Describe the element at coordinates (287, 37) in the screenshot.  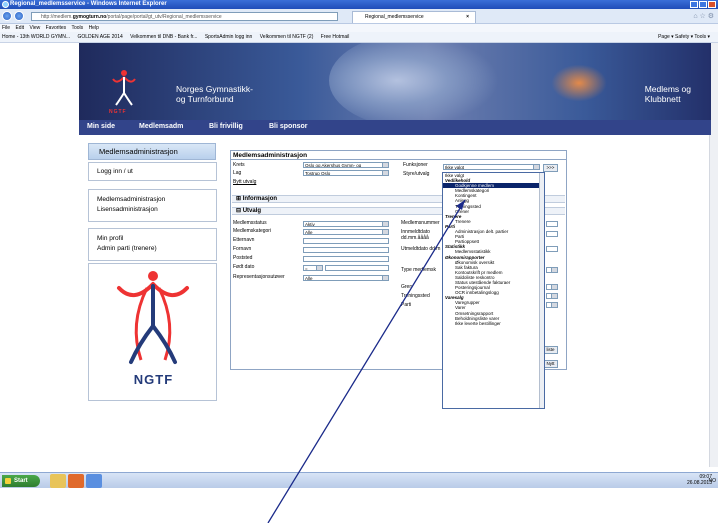
I see `fav-item: Velkommen til NGTF (2)` at that location.